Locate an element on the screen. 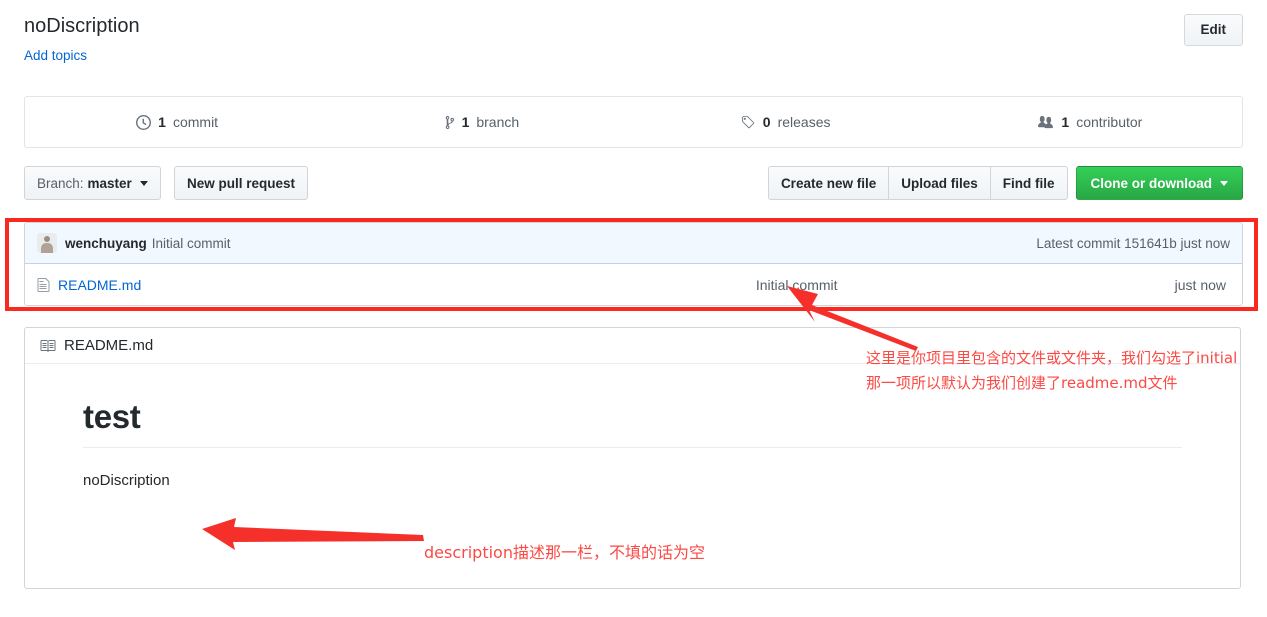 Image resolution: width=1267 pixels, height=617 pixels. tag-icon is located at coordinates (748, 122).